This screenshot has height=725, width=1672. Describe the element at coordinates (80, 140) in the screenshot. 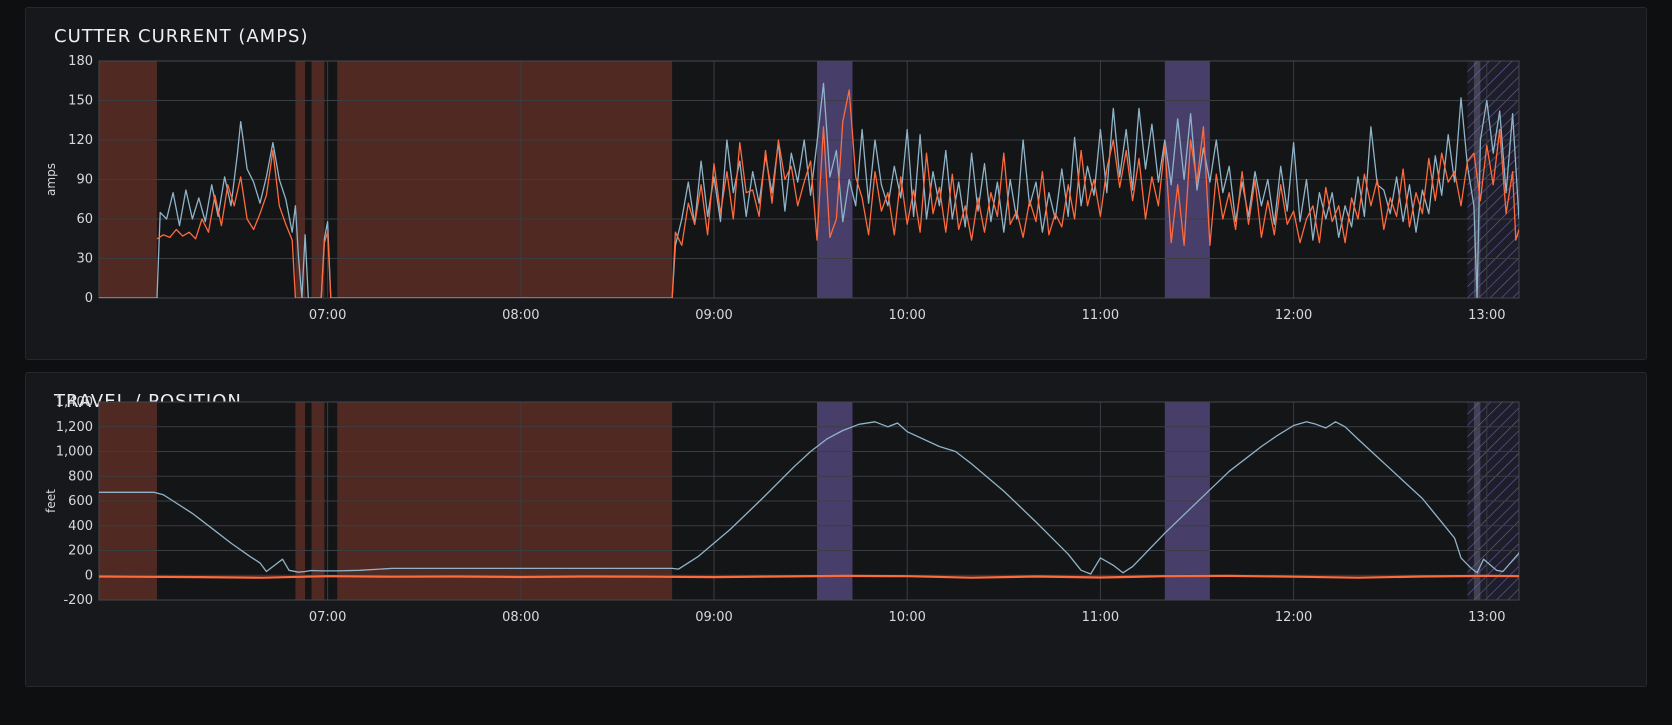

I see `y-tick-label: 120` at that location.